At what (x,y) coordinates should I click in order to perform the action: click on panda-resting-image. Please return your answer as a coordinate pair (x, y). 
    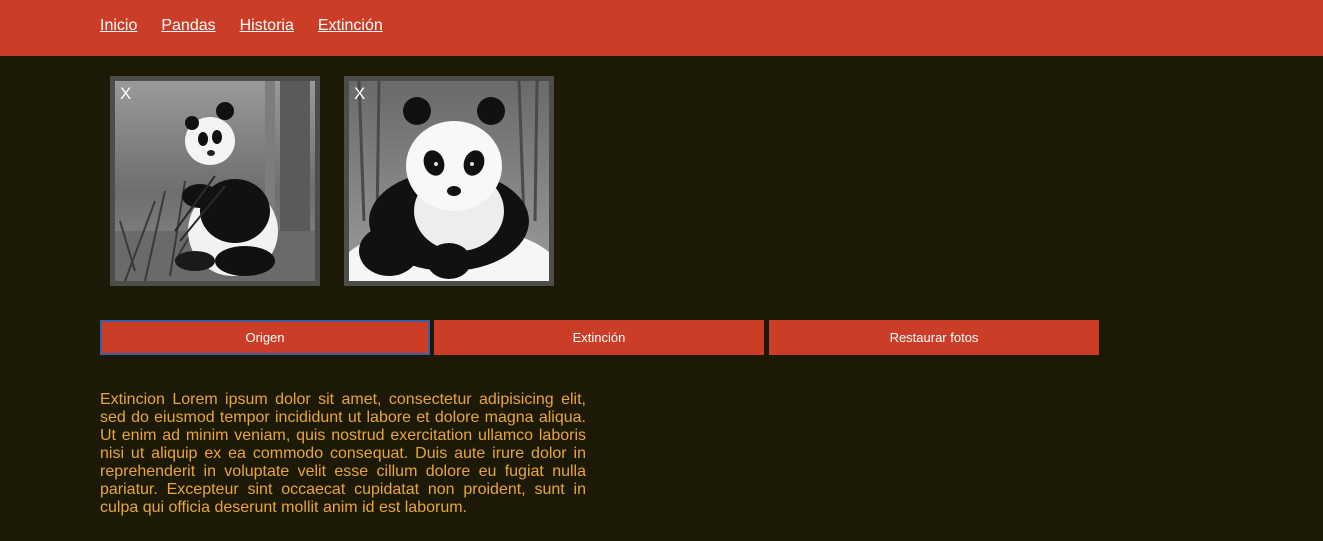
    Looking at the image, I should click on (449, 181).